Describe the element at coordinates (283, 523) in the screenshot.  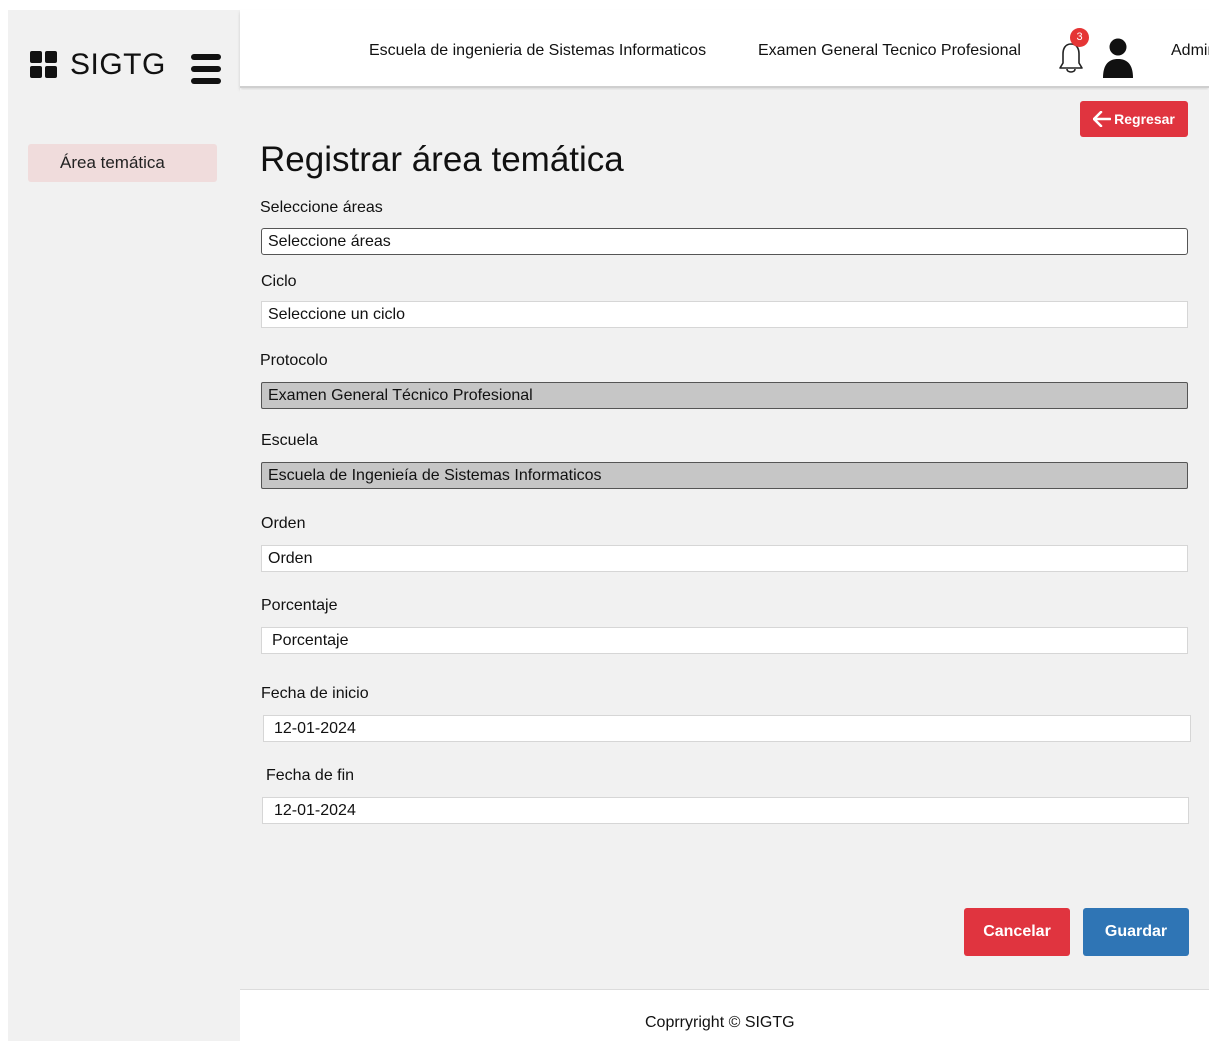
I see `orden-label: Orden` at that location.